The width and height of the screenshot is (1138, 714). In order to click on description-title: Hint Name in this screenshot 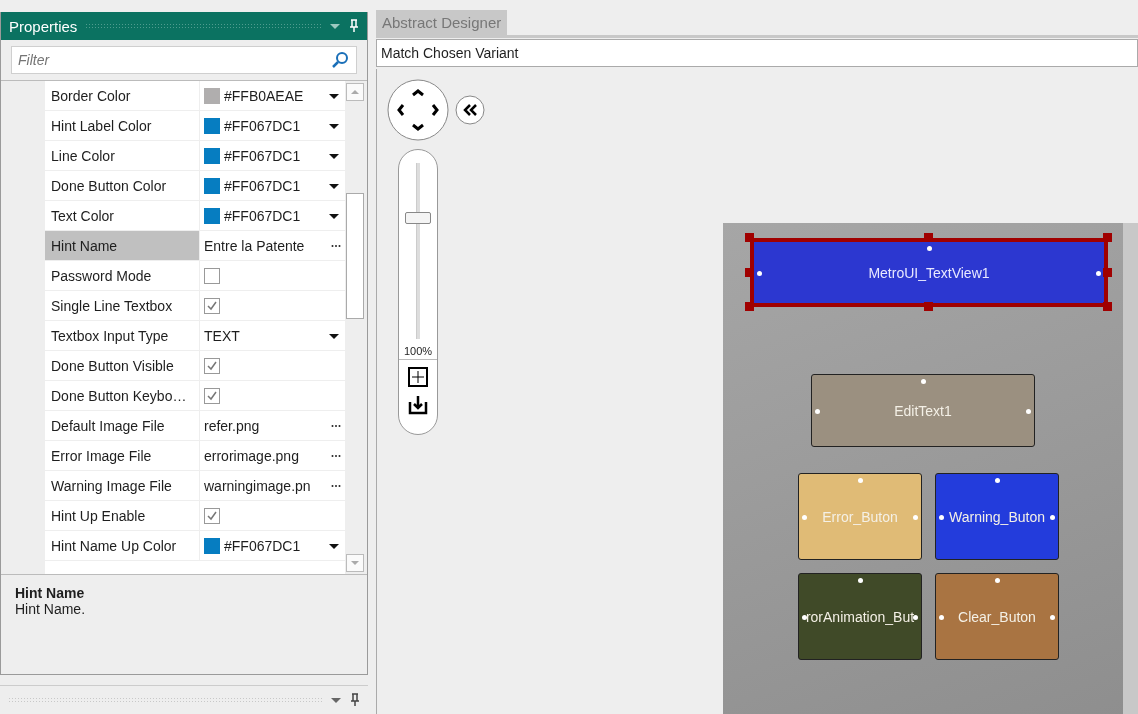, I will do `click(50, 593)`.